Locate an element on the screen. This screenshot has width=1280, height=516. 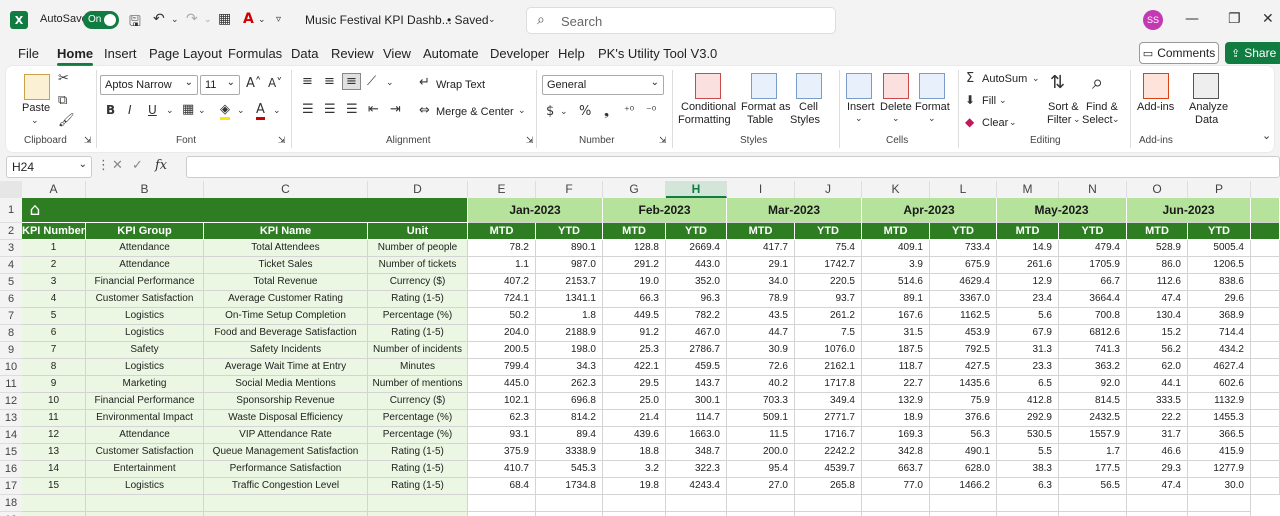
unit-cell: Currency ($) is located at coordinates (418, 282).